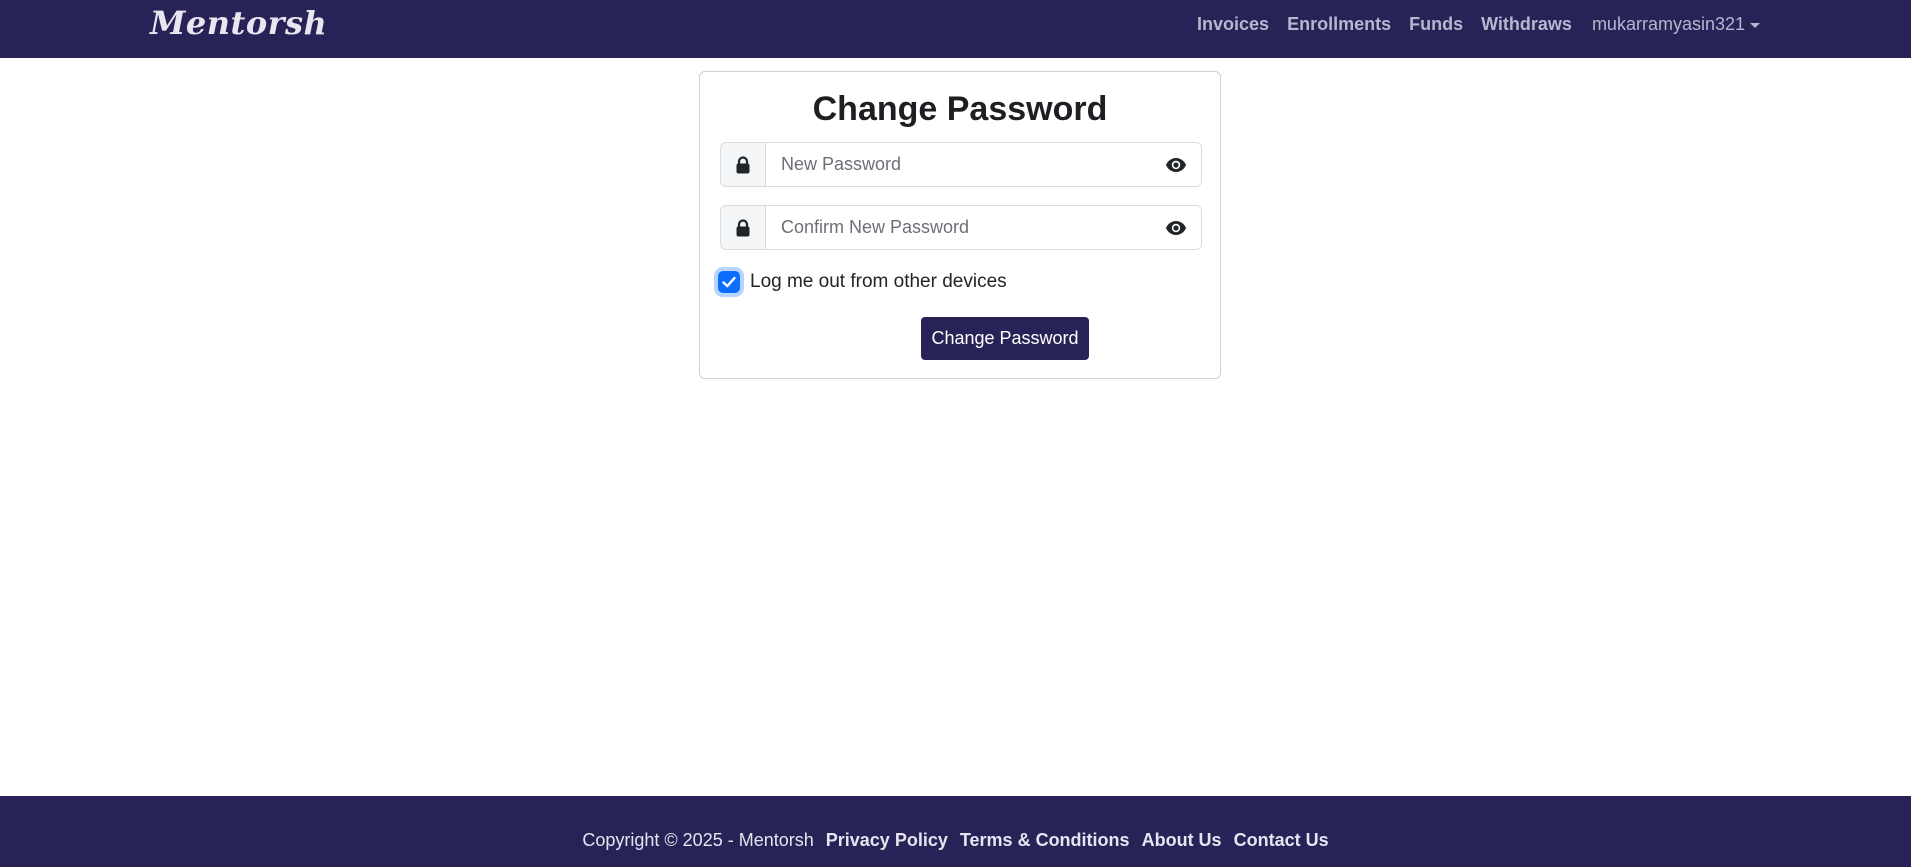 This screenshot has width=1911, height=867. I want to click on logout-option: Log me out from other devices, so click(862, 282).